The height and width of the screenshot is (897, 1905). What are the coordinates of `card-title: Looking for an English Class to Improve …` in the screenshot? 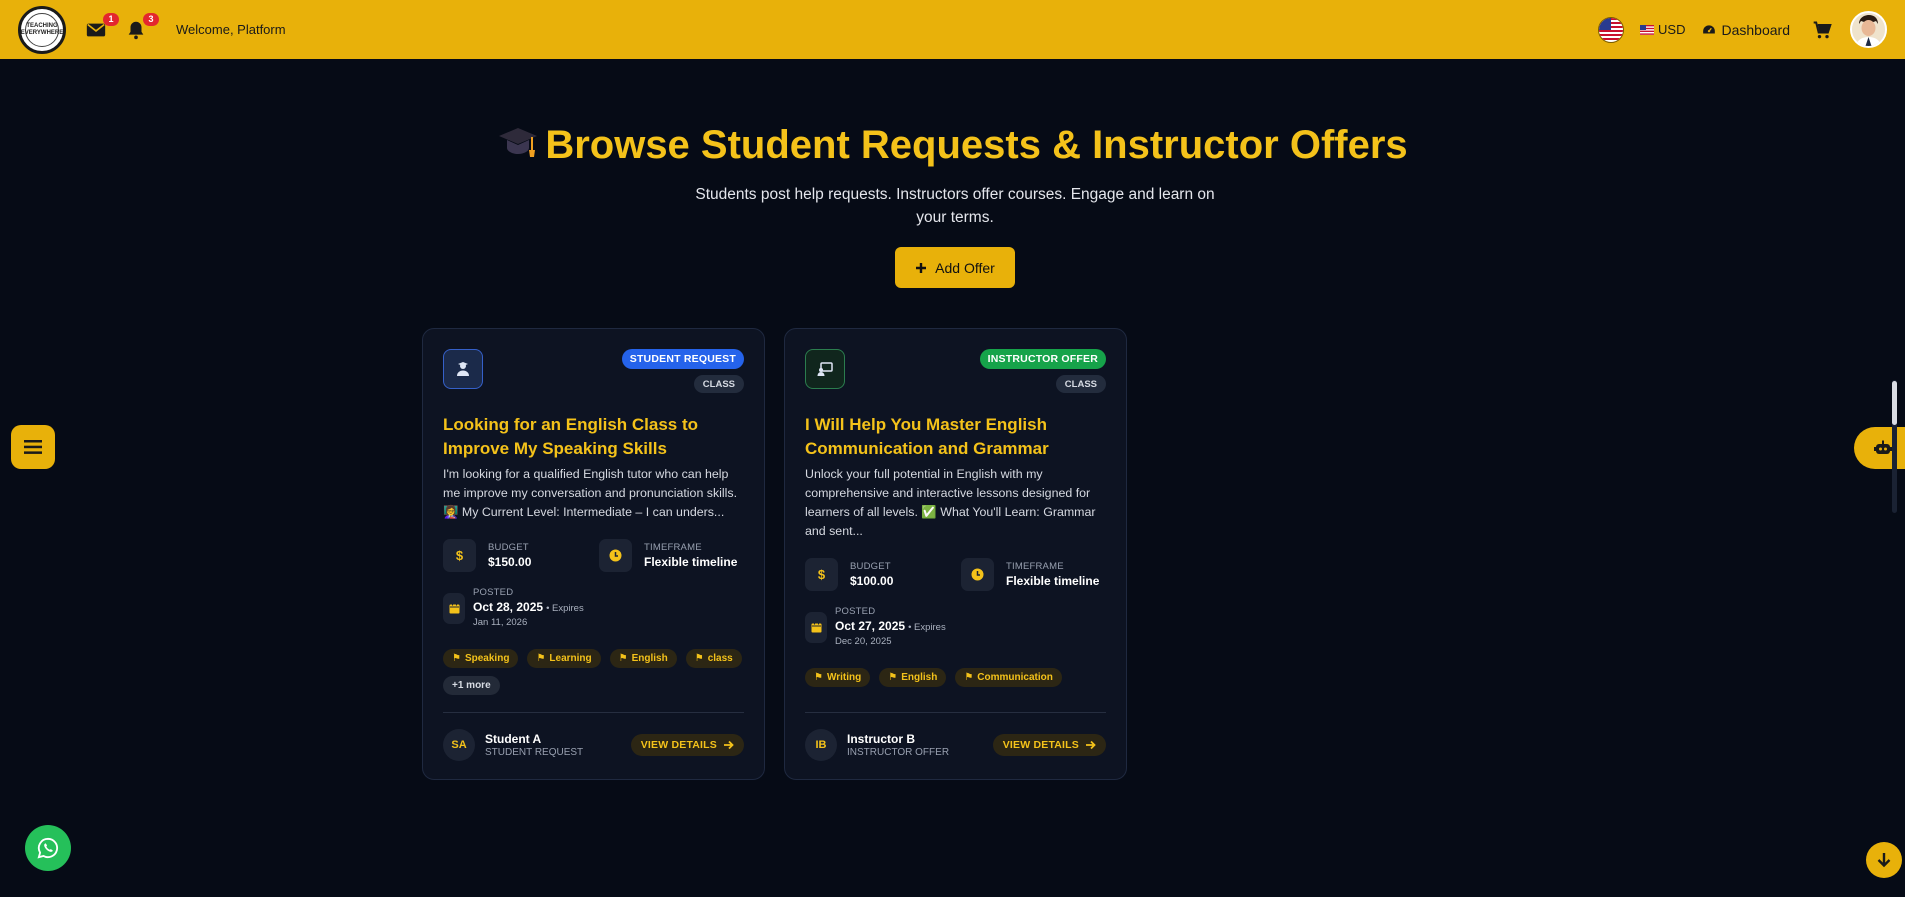 It's located at (593, 437).